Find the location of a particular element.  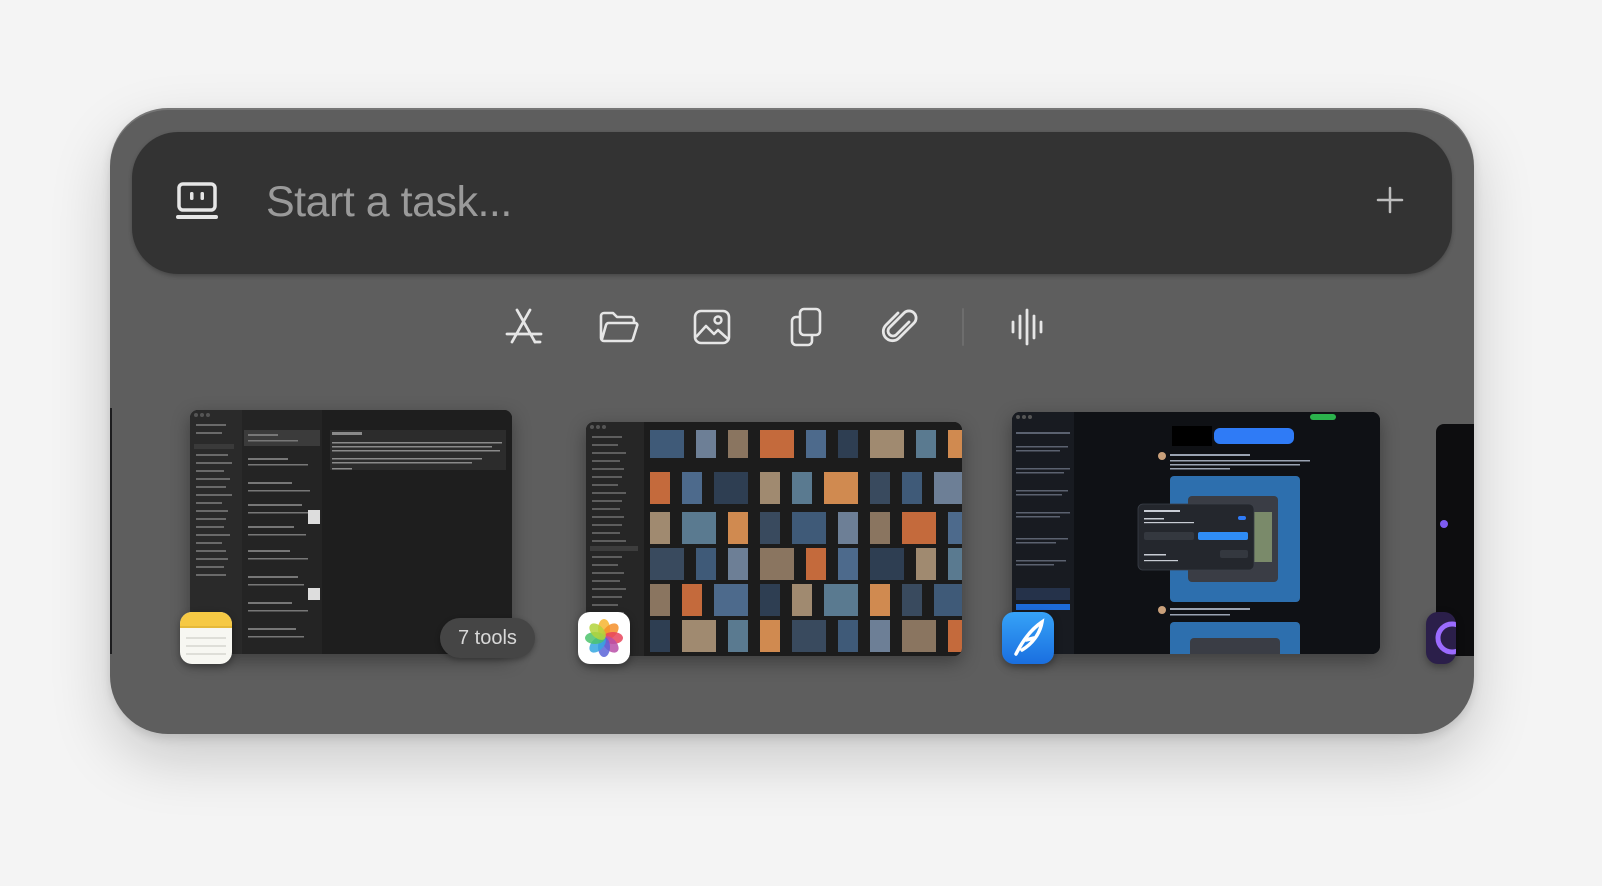

photos-window-thumbnail is located at coordinates (774, 539).